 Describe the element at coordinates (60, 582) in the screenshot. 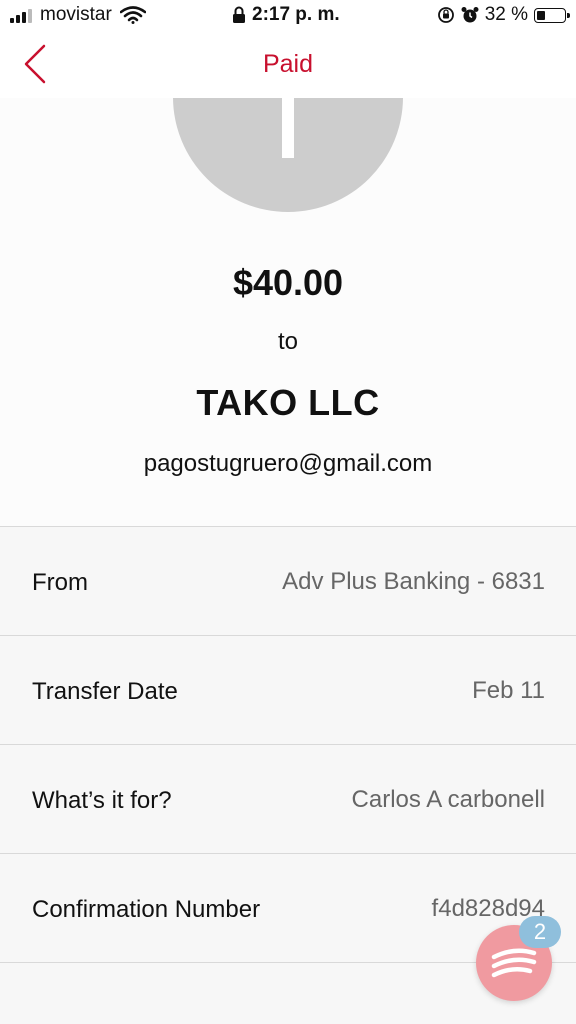

I see `detail-label: From` at that location.